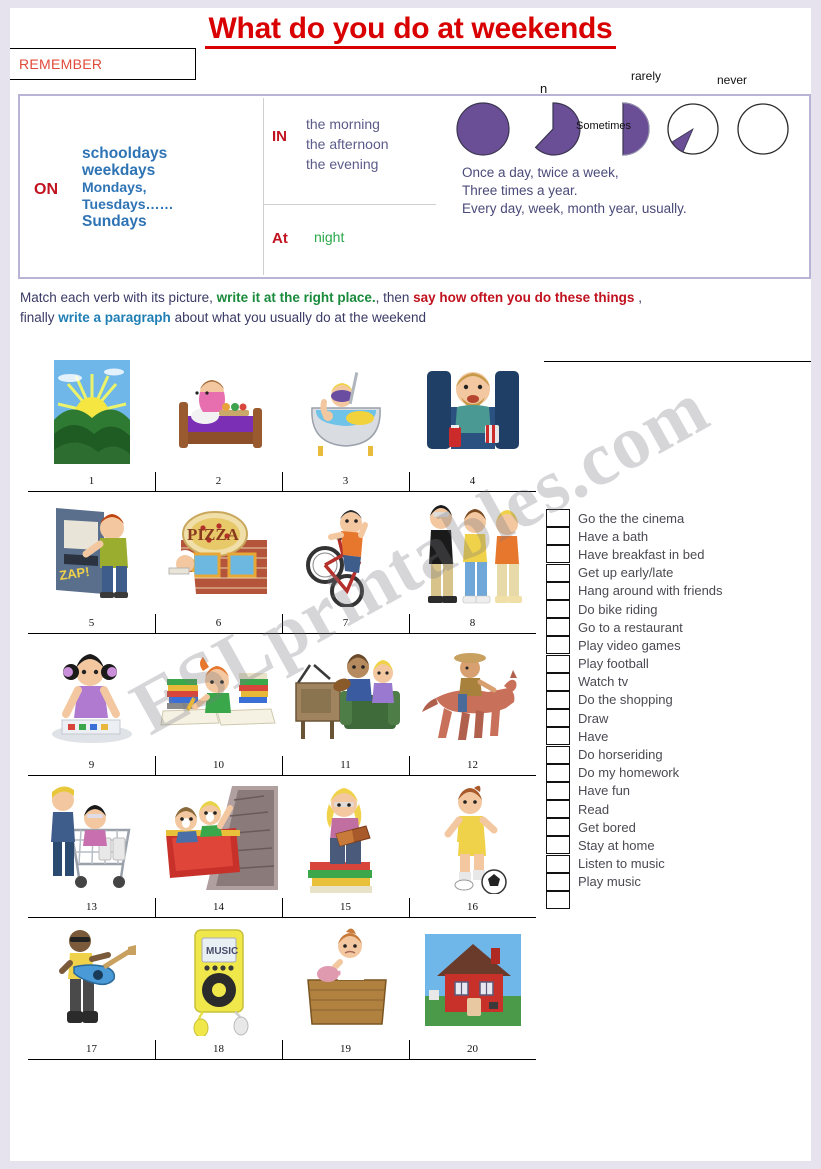 This screenshot has height=1169, width=821. Describe the element at coordinates (218, 988) in the screenshot. I see `picture-cell-18: MUSIC 18` at that location.